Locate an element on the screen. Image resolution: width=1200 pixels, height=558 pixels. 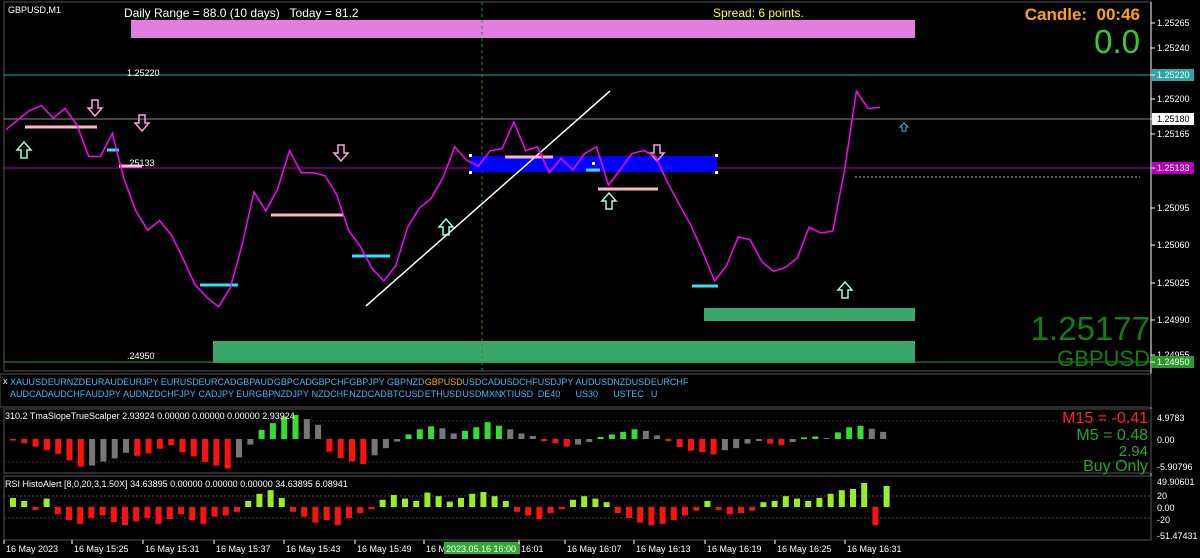
symbol-gbpchf: GBPCHF is located at coordinates (331, 382).